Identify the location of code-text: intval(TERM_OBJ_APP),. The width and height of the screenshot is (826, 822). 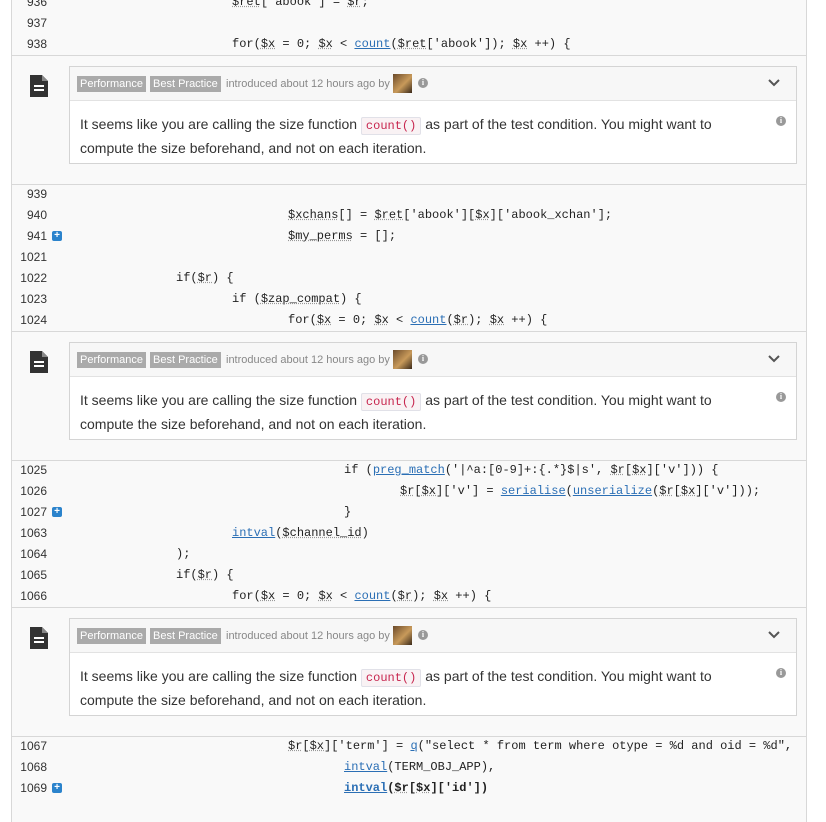
(420, 767).